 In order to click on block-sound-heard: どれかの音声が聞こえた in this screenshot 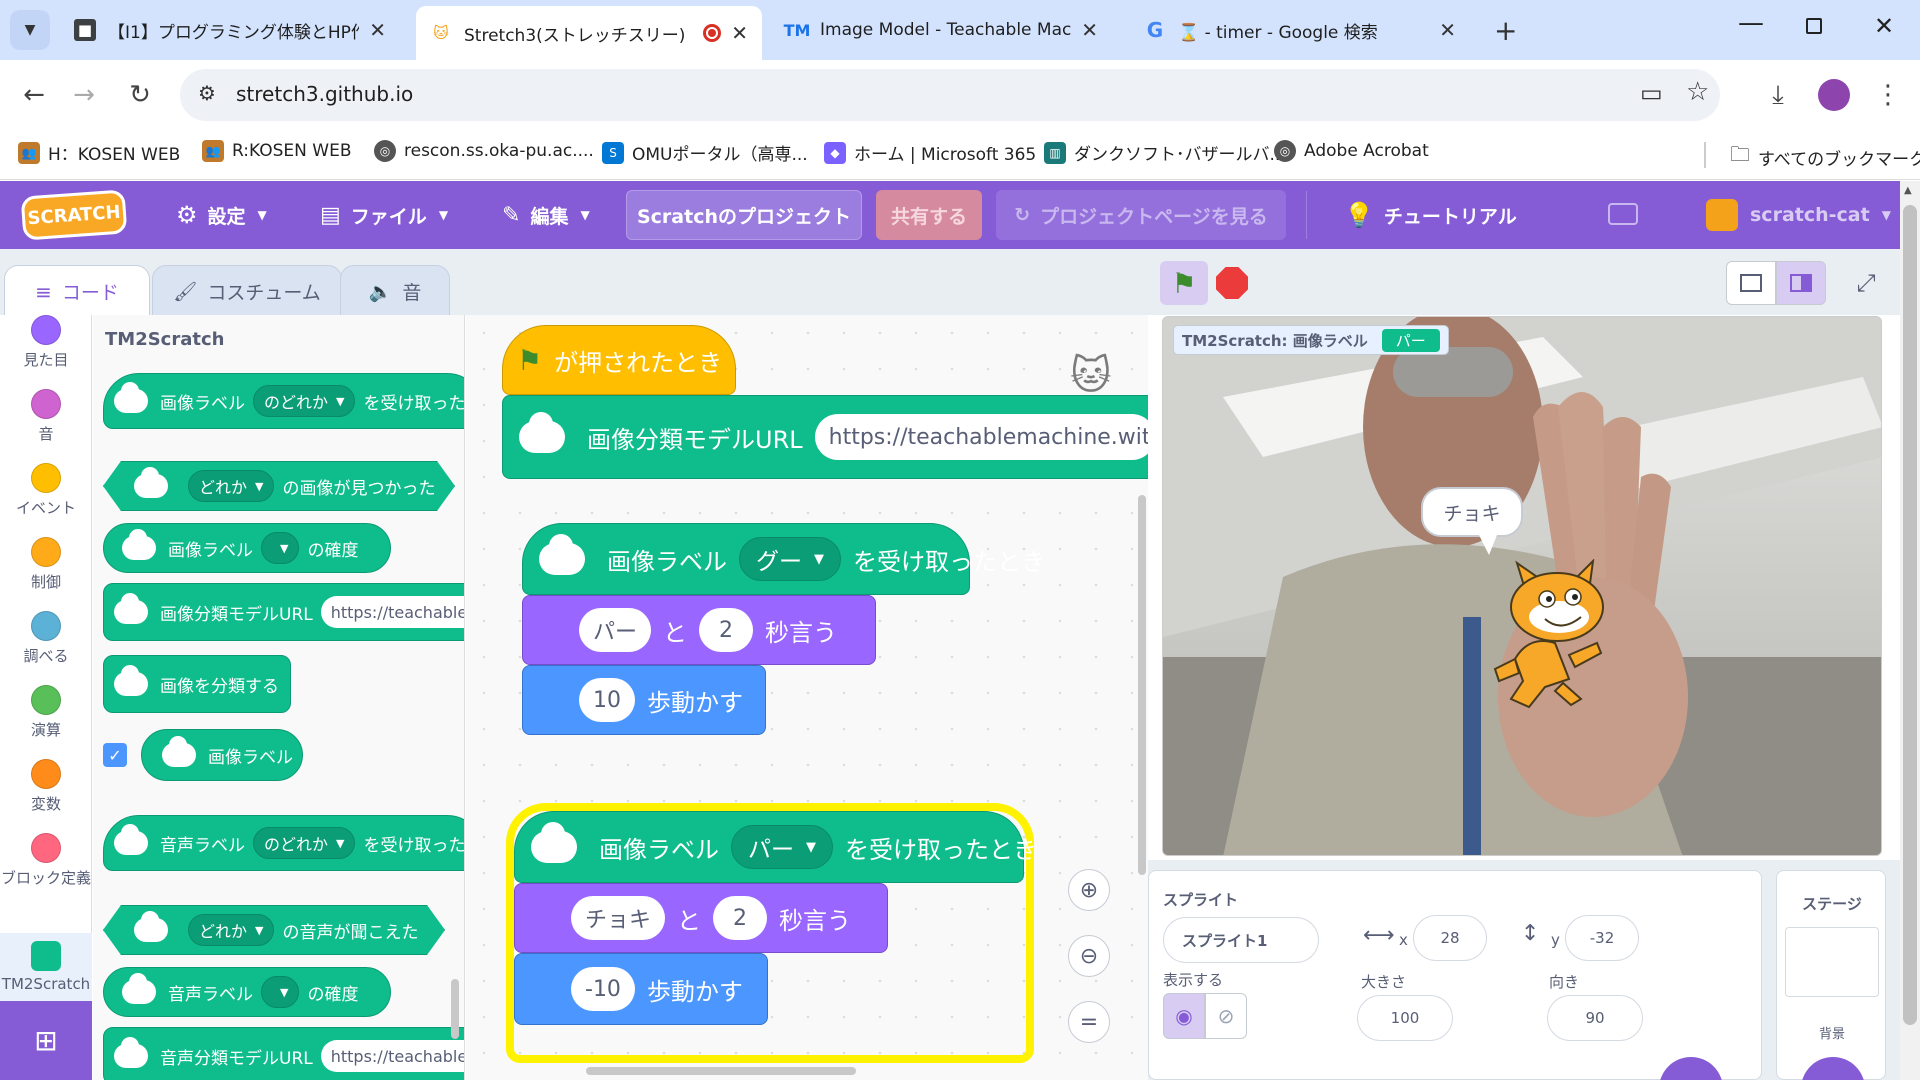, I will do `click(274, 930)`.